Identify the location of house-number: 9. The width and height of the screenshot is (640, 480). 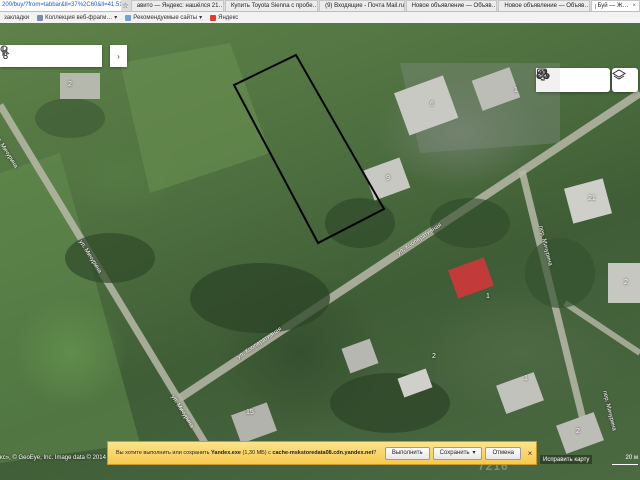
(388, 178).